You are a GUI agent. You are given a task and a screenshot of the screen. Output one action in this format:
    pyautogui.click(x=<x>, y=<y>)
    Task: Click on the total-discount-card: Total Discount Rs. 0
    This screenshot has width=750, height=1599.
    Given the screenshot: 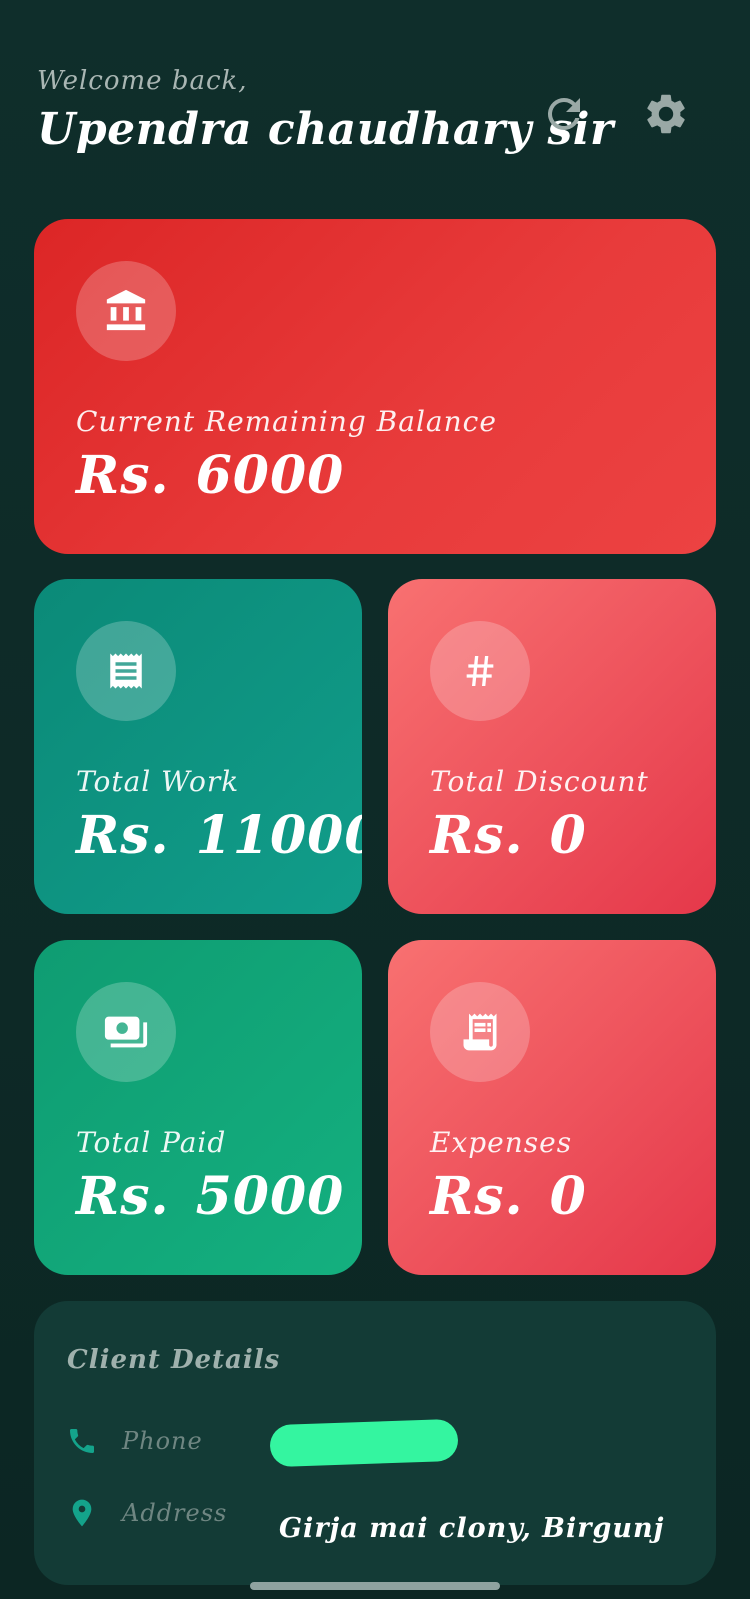 What is the action you would take?
    pyautogui.click(x=552, y=746)
    